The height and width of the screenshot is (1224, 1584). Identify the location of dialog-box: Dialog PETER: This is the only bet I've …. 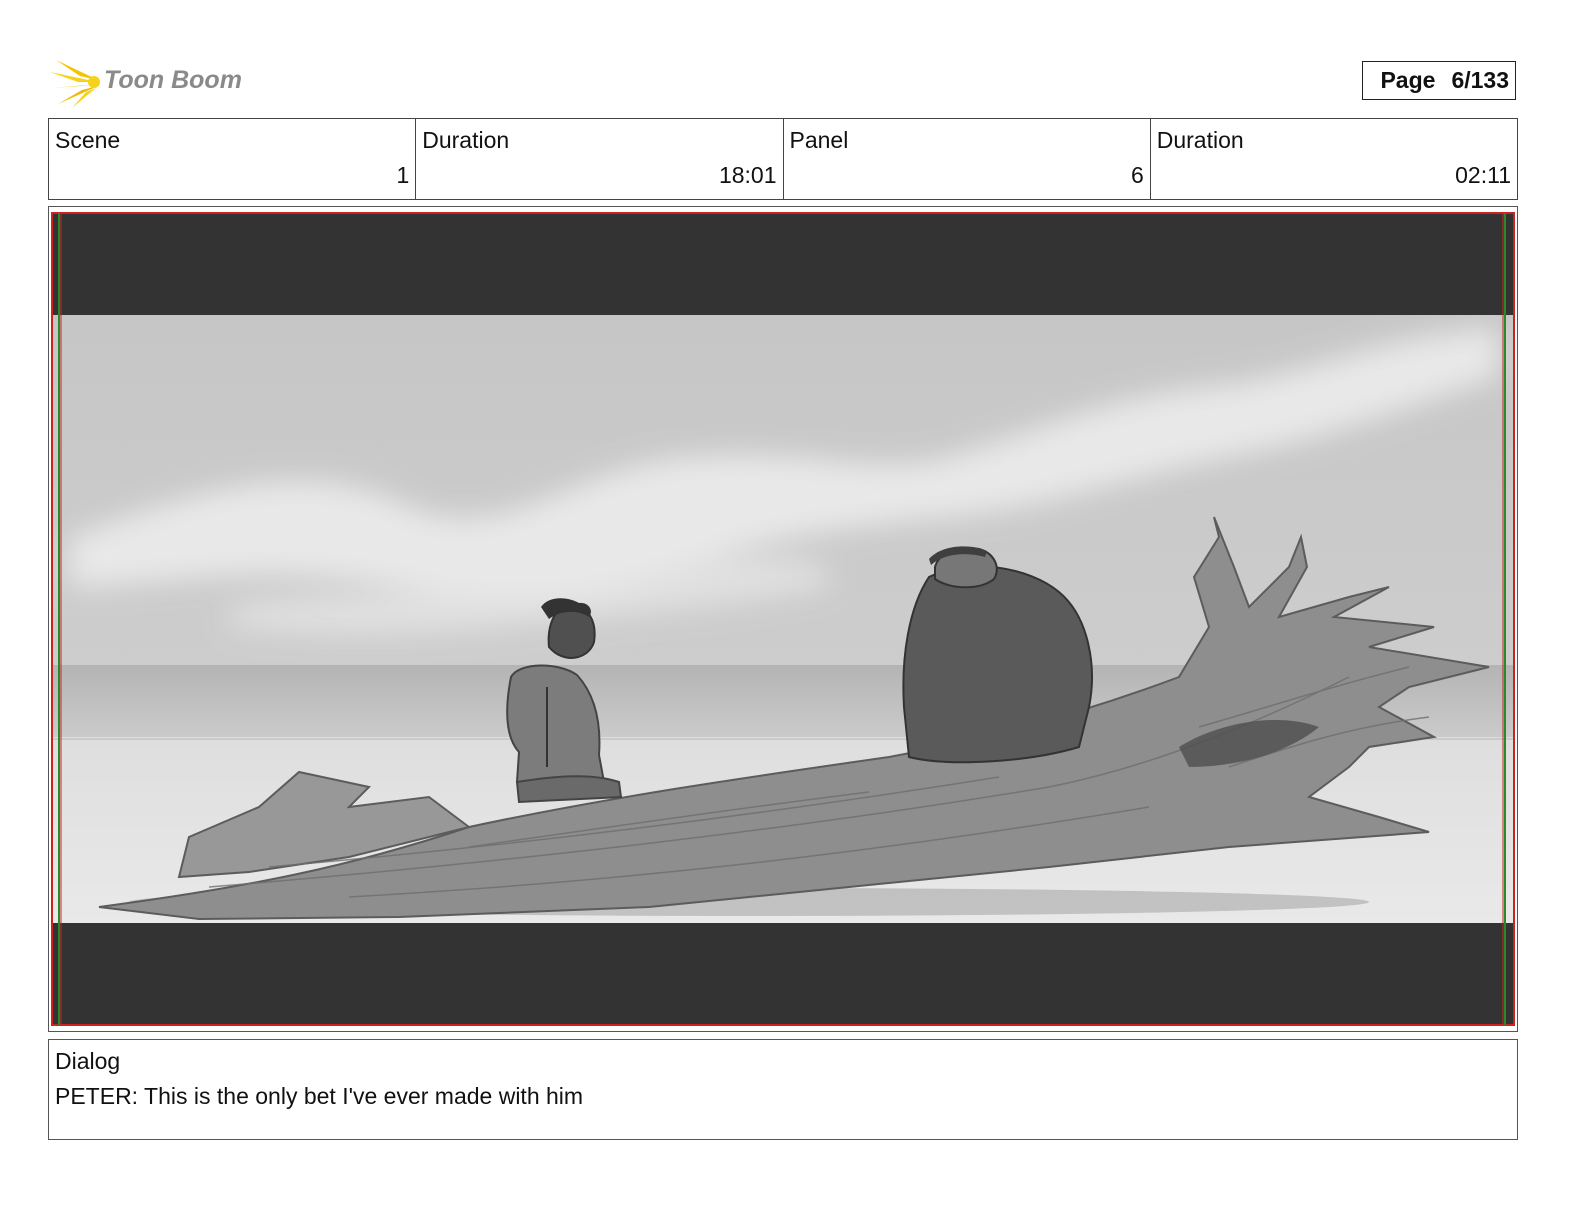
(783, 1089).